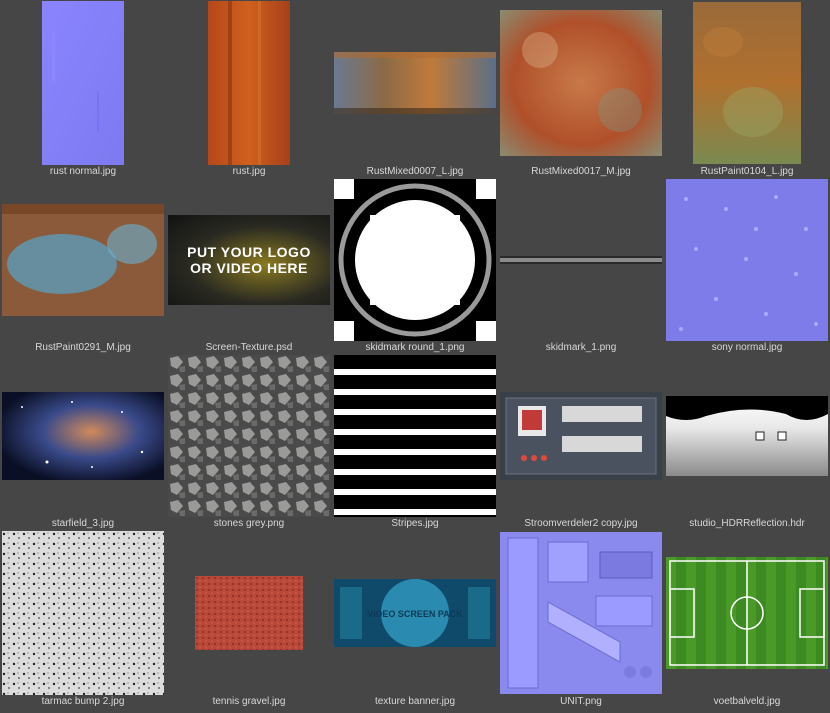 Image resolution: width=830 pixels, height=713 pixels. I want to click on file-label: rust normal.jpg, so click(83, 171).